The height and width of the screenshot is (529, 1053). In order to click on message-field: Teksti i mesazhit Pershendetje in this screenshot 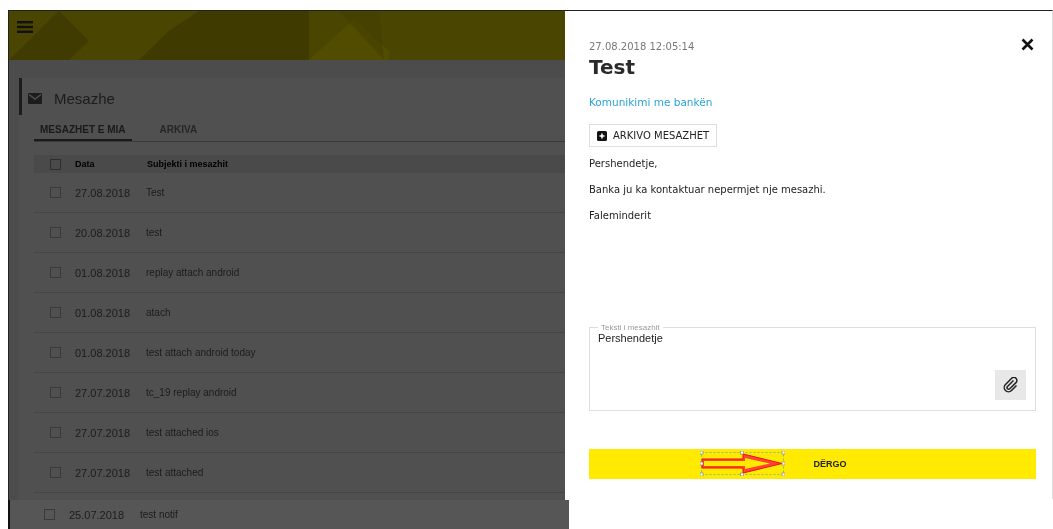, I will do `click(812, 367)`.